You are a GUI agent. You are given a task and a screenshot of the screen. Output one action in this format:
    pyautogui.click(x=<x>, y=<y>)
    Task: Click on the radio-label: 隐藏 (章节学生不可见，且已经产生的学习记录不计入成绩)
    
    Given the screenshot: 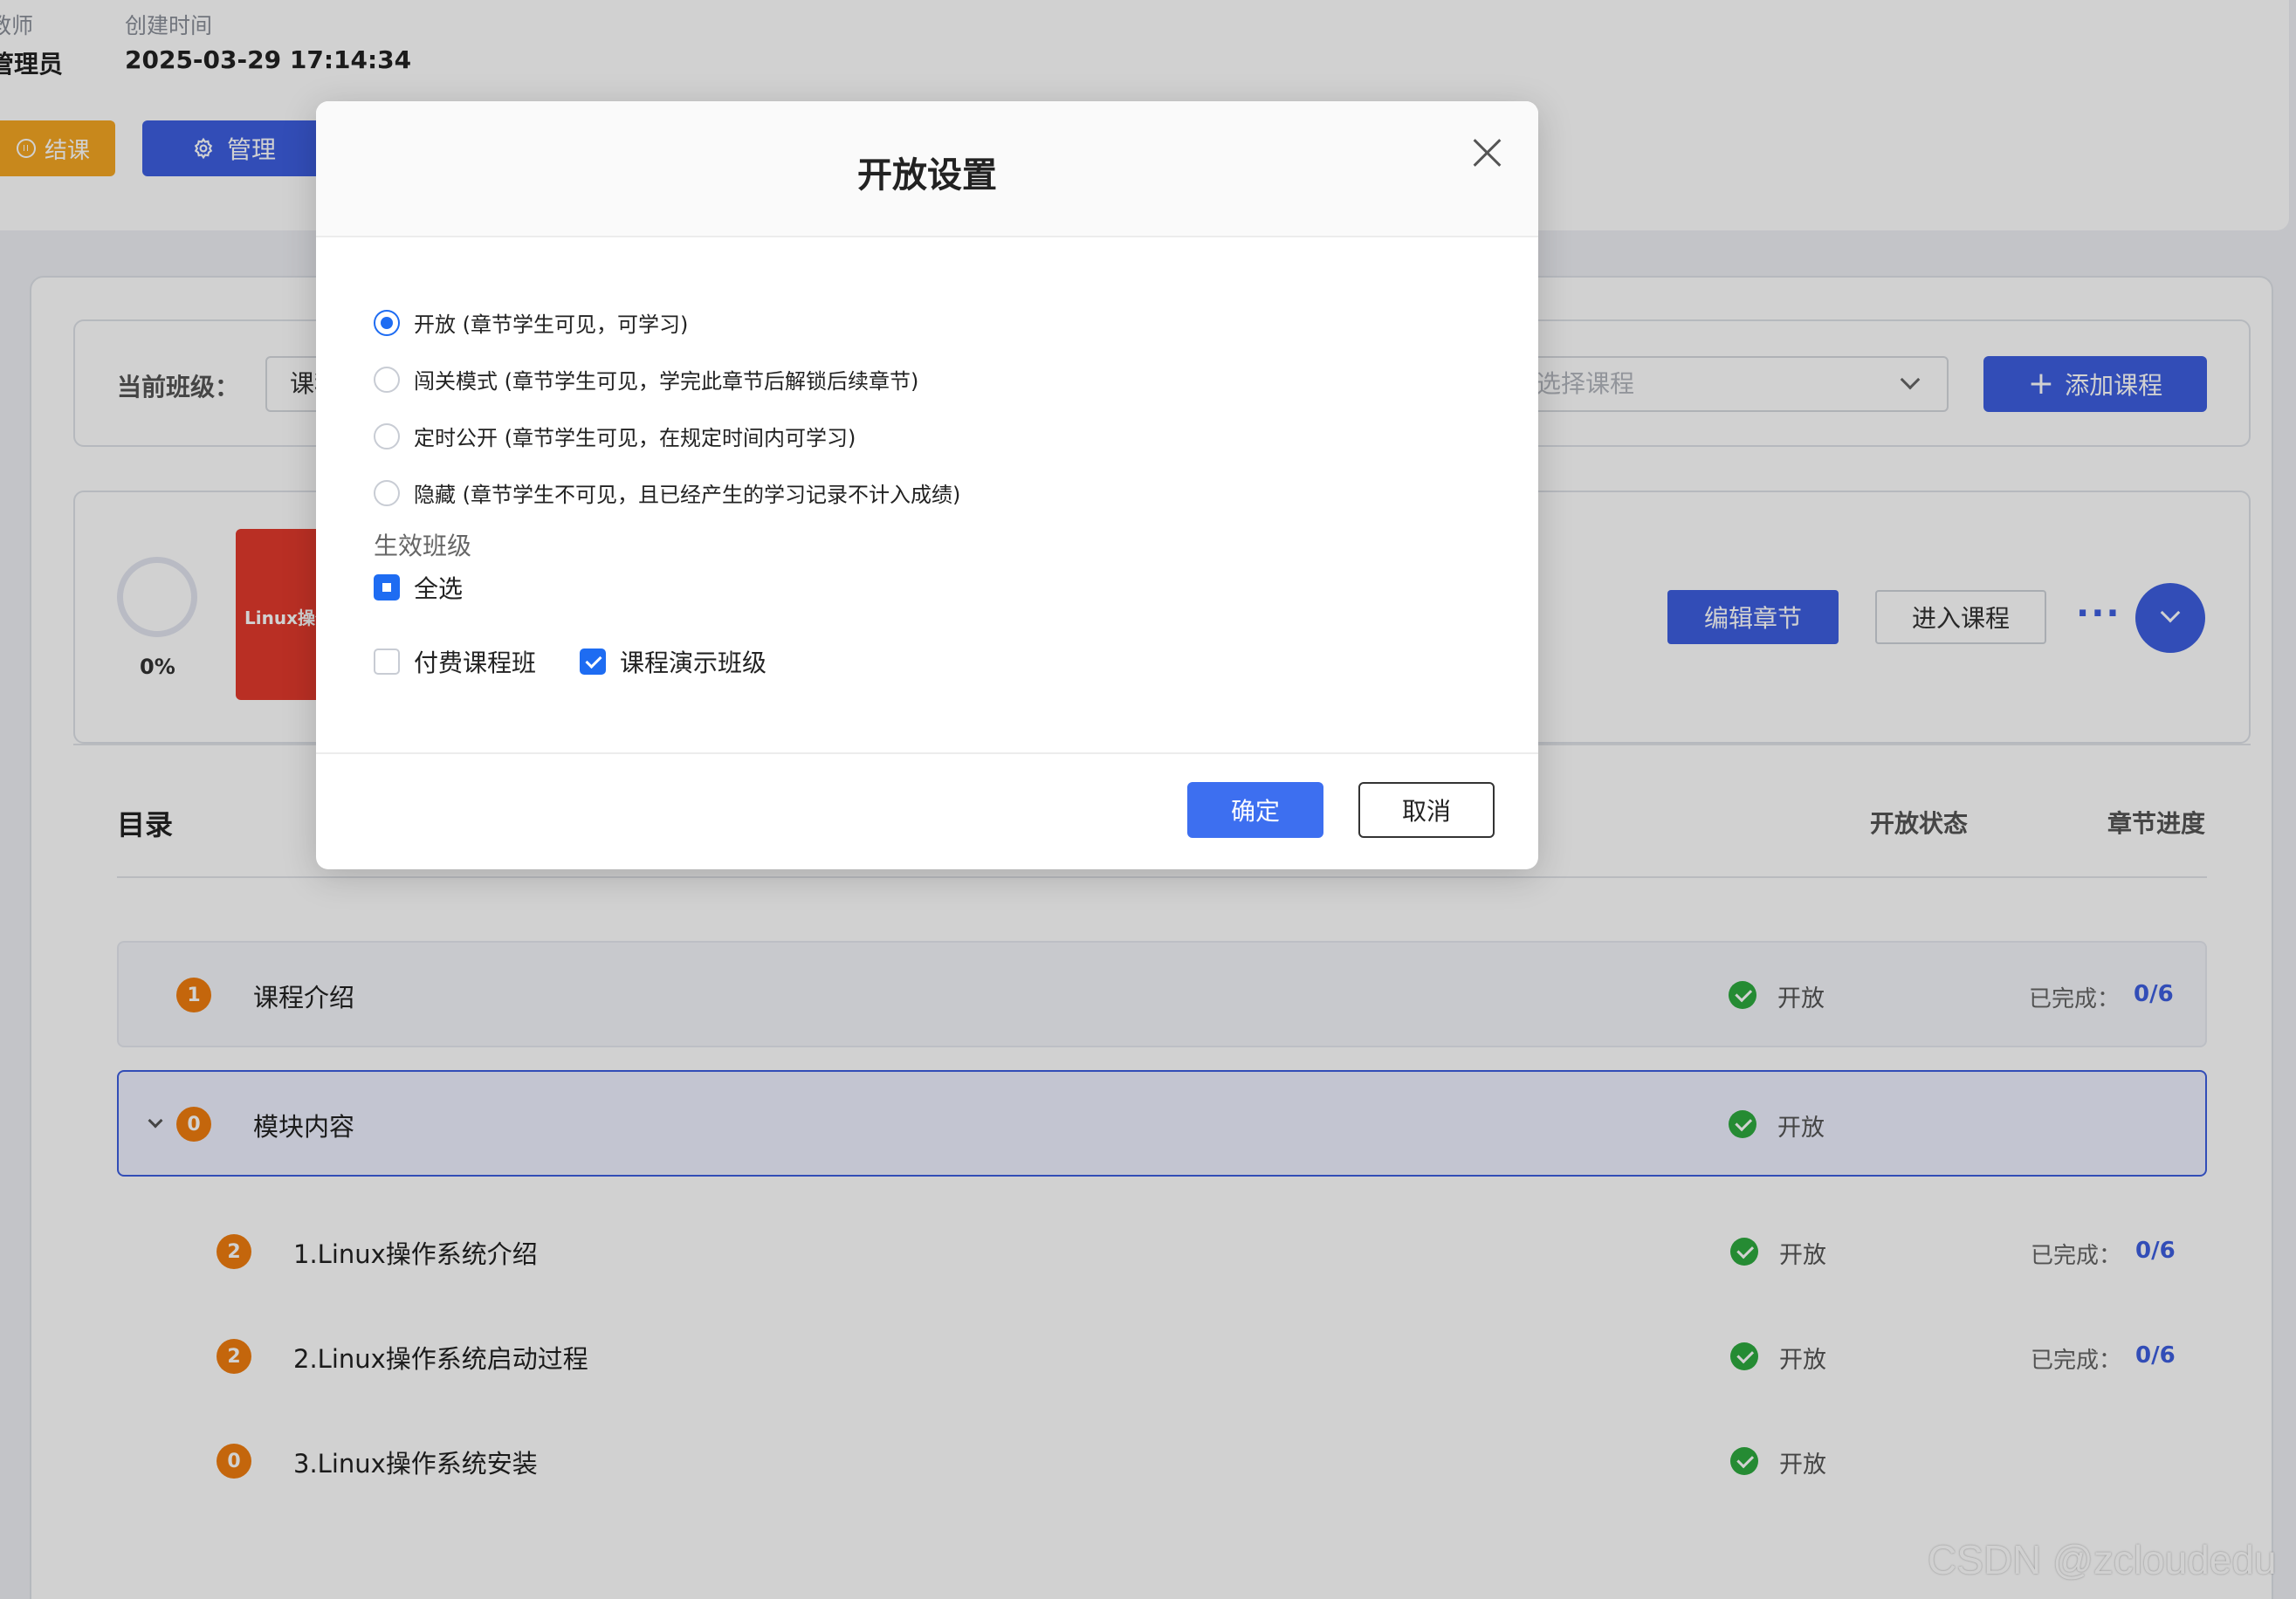 What is the action you would take?
    pyautogui.click(x=687, y=495)
    